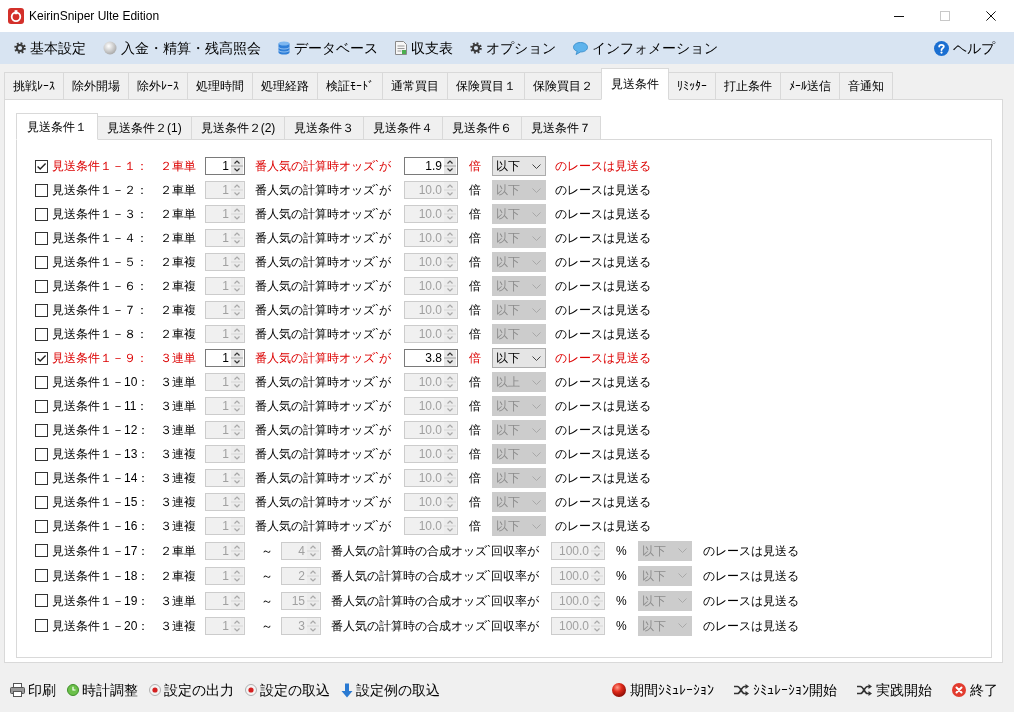 This screenshot has height=712, width=1014. I want to click on tab: 見送条件２(2), so click(238, 128).